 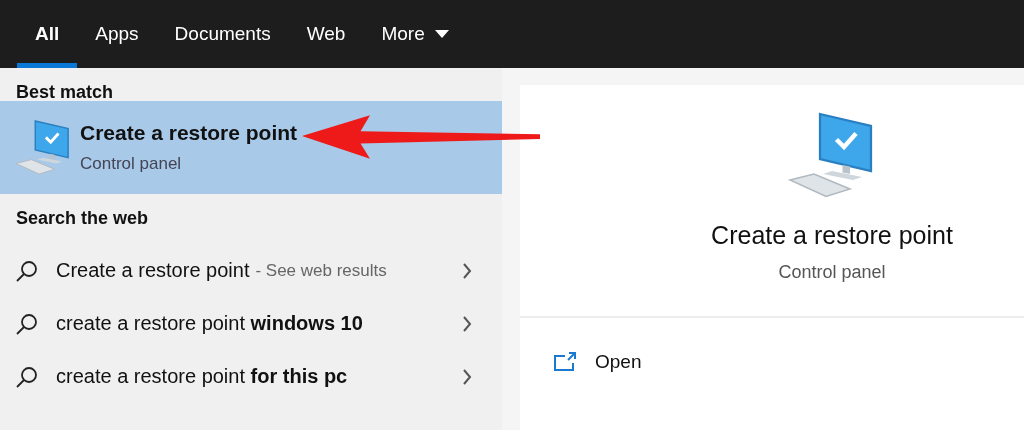 I want to click on best-match-item: Create a restore point Control panel, so click(x=251, y=147).